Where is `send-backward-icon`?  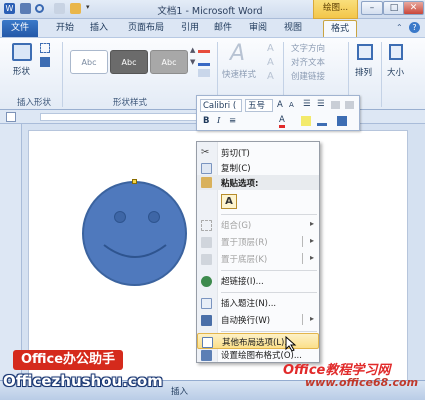
send-backward-icon is located at coordinates (349, 105).